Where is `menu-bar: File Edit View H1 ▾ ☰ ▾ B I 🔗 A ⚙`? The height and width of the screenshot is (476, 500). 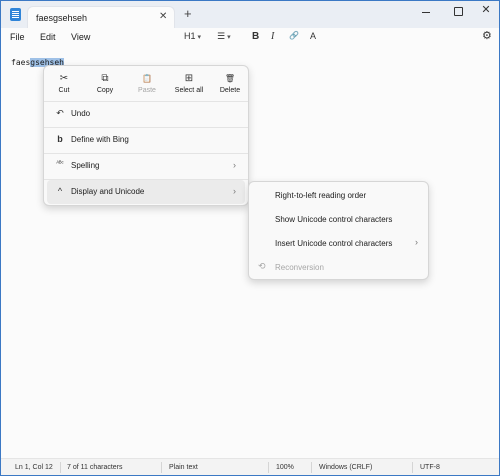
menu-bar: File Edit View H1 ▾ ☰ ▾ B I 🔗 A ⚙ is located at coordinates (250, 37).